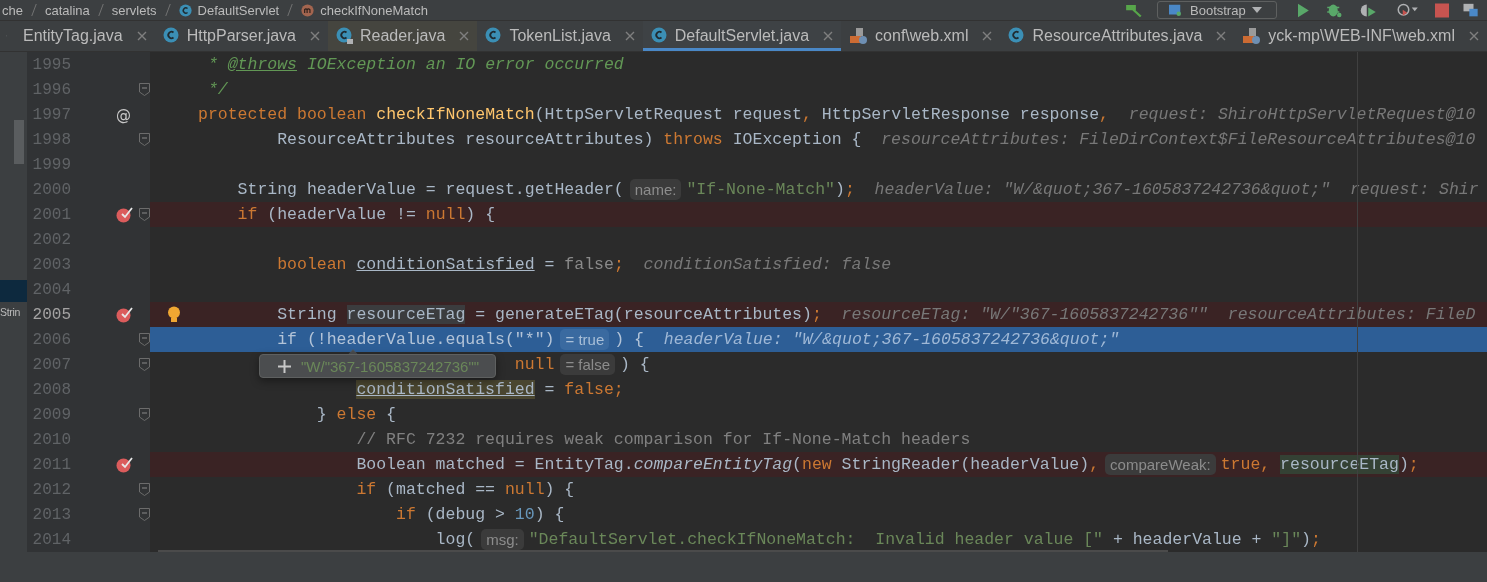  I want to click on code-text: // RFC 7232 requires weak comparison for If-None-Match headers, so click(663, 439).